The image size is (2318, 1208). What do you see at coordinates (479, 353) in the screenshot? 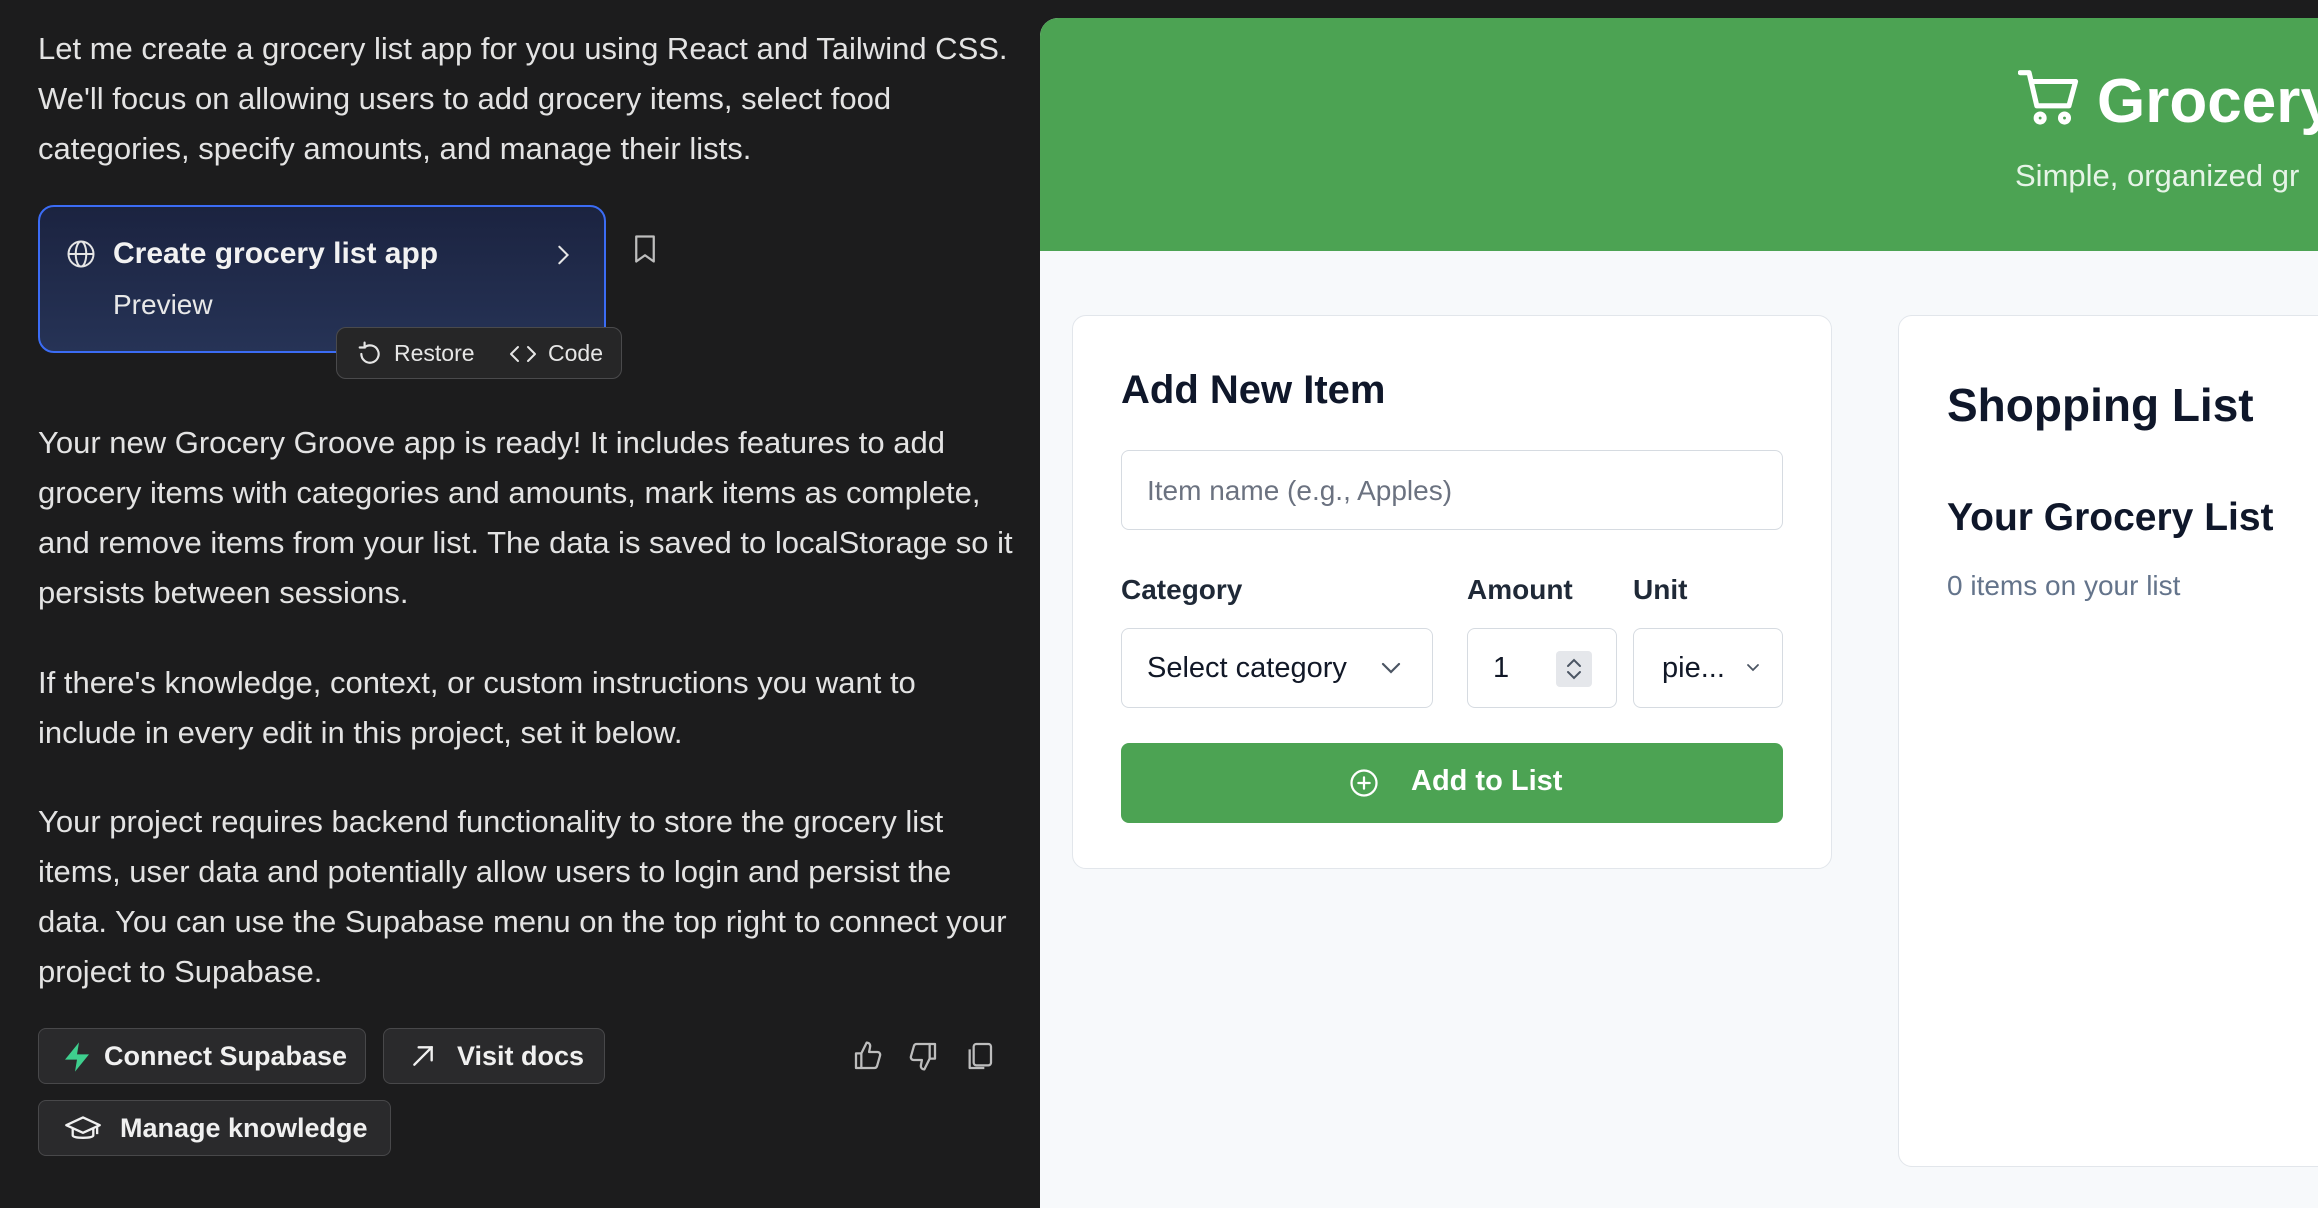
I see `artifact-actions: Restore Code` at bounding box center [479, 353].